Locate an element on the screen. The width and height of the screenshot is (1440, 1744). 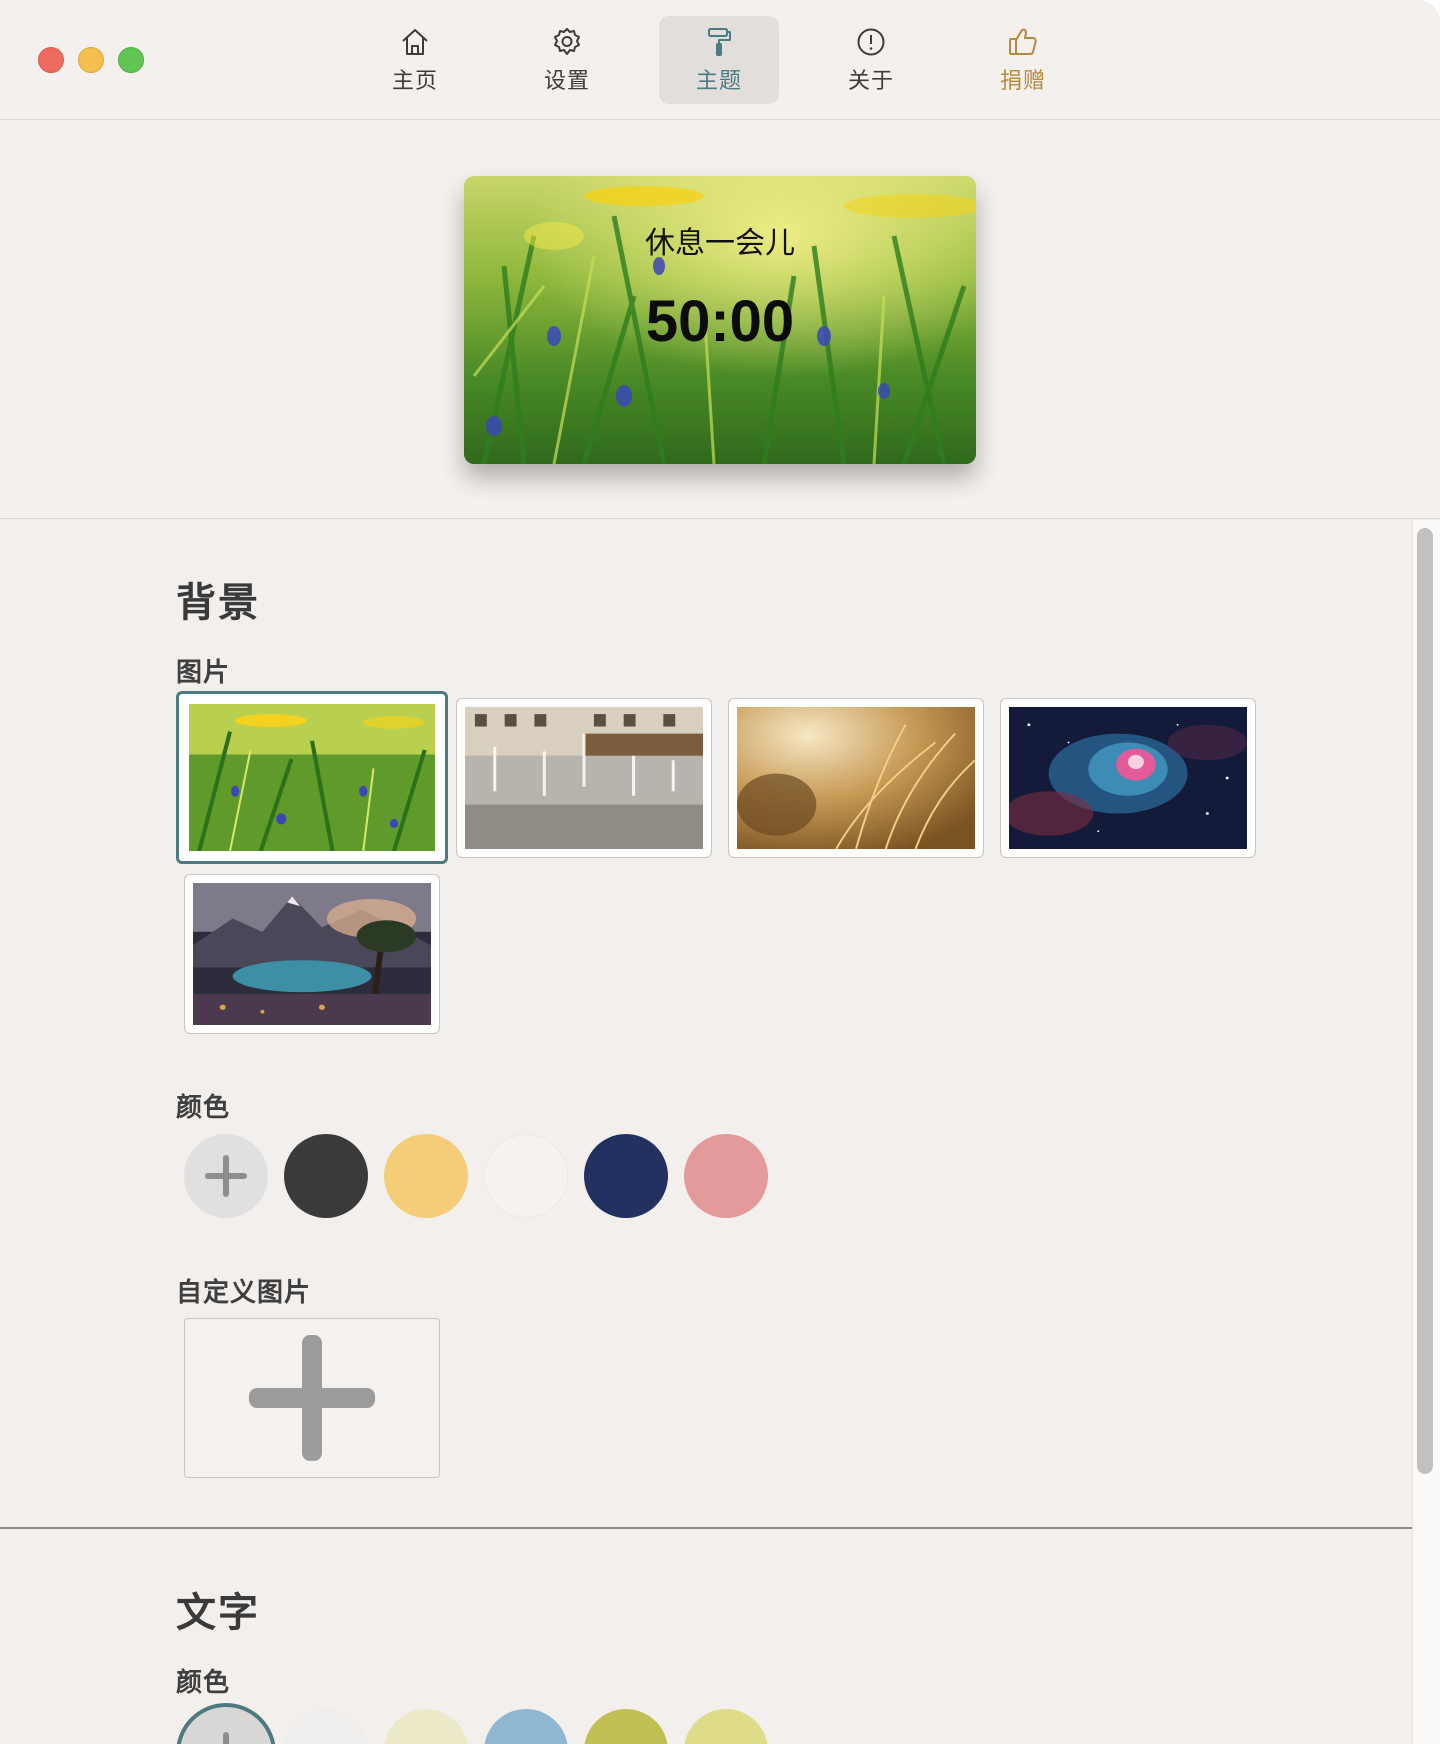
break-preview-card: 休息一会儿 50:00 is located at coordinates (720, 320).